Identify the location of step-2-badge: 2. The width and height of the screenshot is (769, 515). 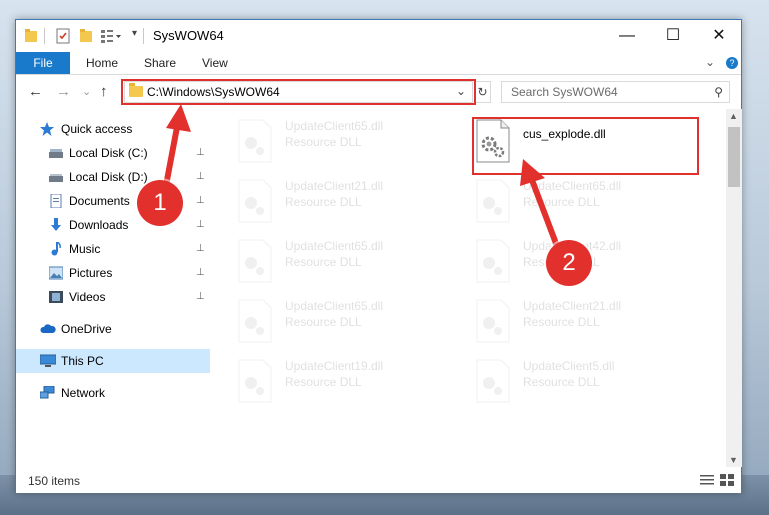
(569, 263).